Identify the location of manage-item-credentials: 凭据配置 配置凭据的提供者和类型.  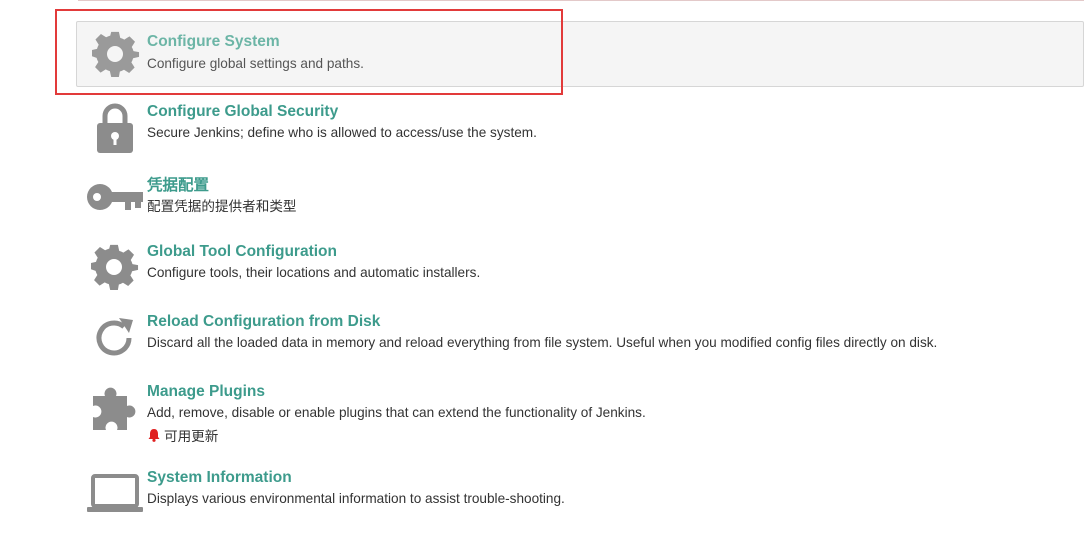
(581, 195).